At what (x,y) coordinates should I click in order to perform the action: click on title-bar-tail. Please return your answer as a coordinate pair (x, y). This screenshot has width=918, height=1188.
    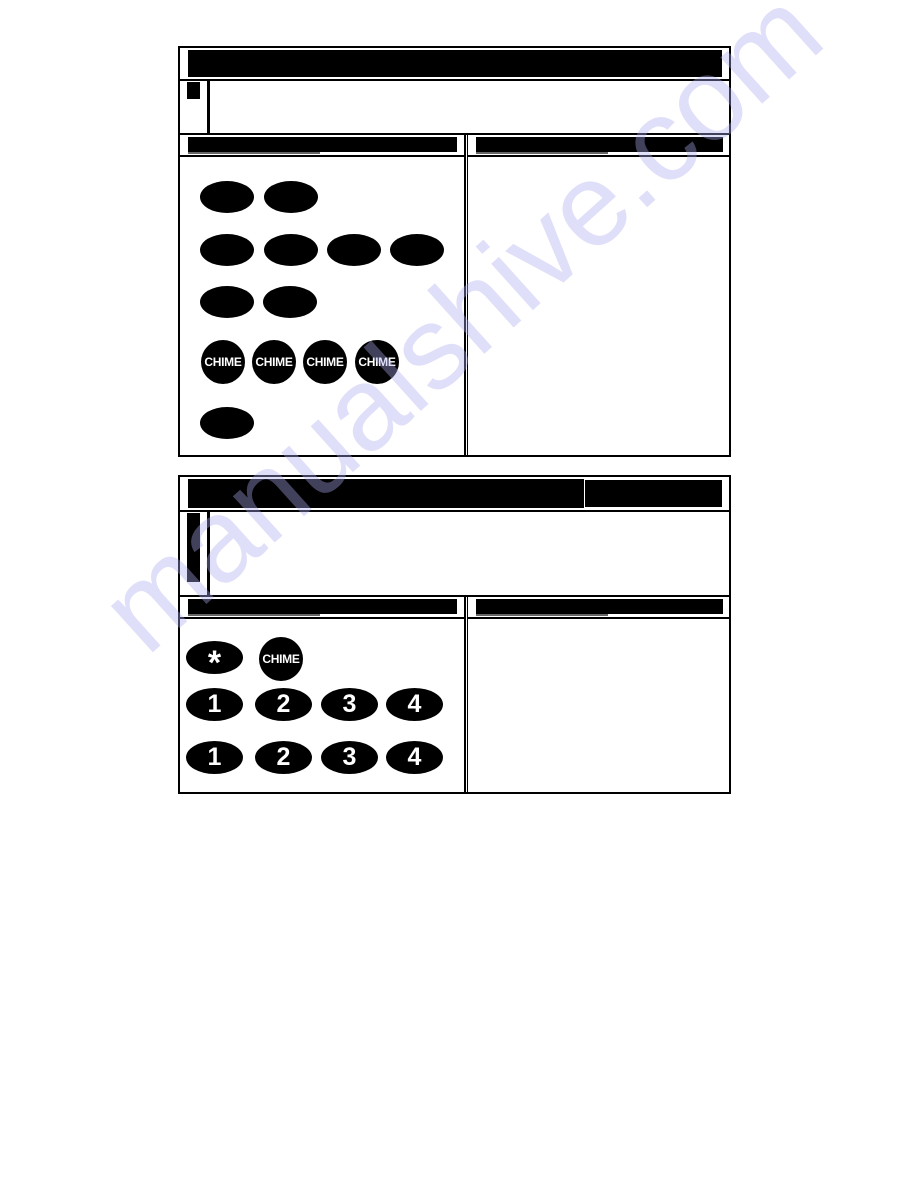
    Looking at the image, I should click on (653, 493).